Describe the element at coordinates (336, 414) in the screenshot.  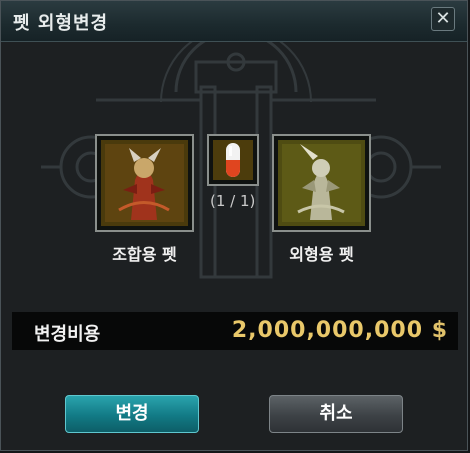
I see `cancel-button: 취소` at that location.